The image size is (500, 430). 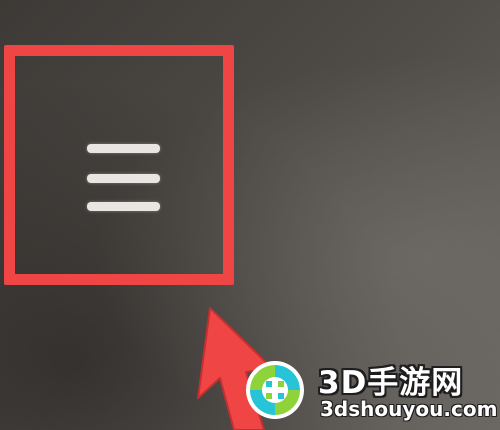 I want to click on 3dshouyou-logo-icon, so click(x=275, y=390).